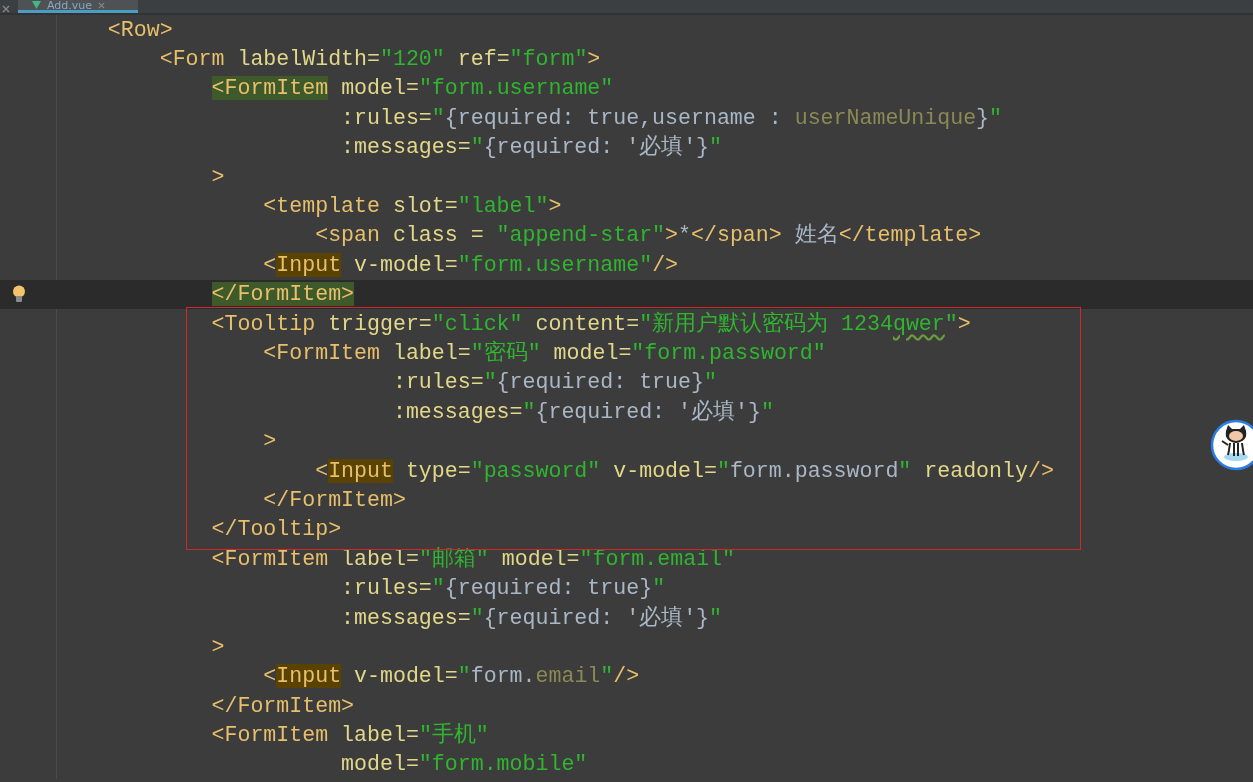 The image size is (1253, 782). I want to click on code-line: <Row>, so click(139, 29).